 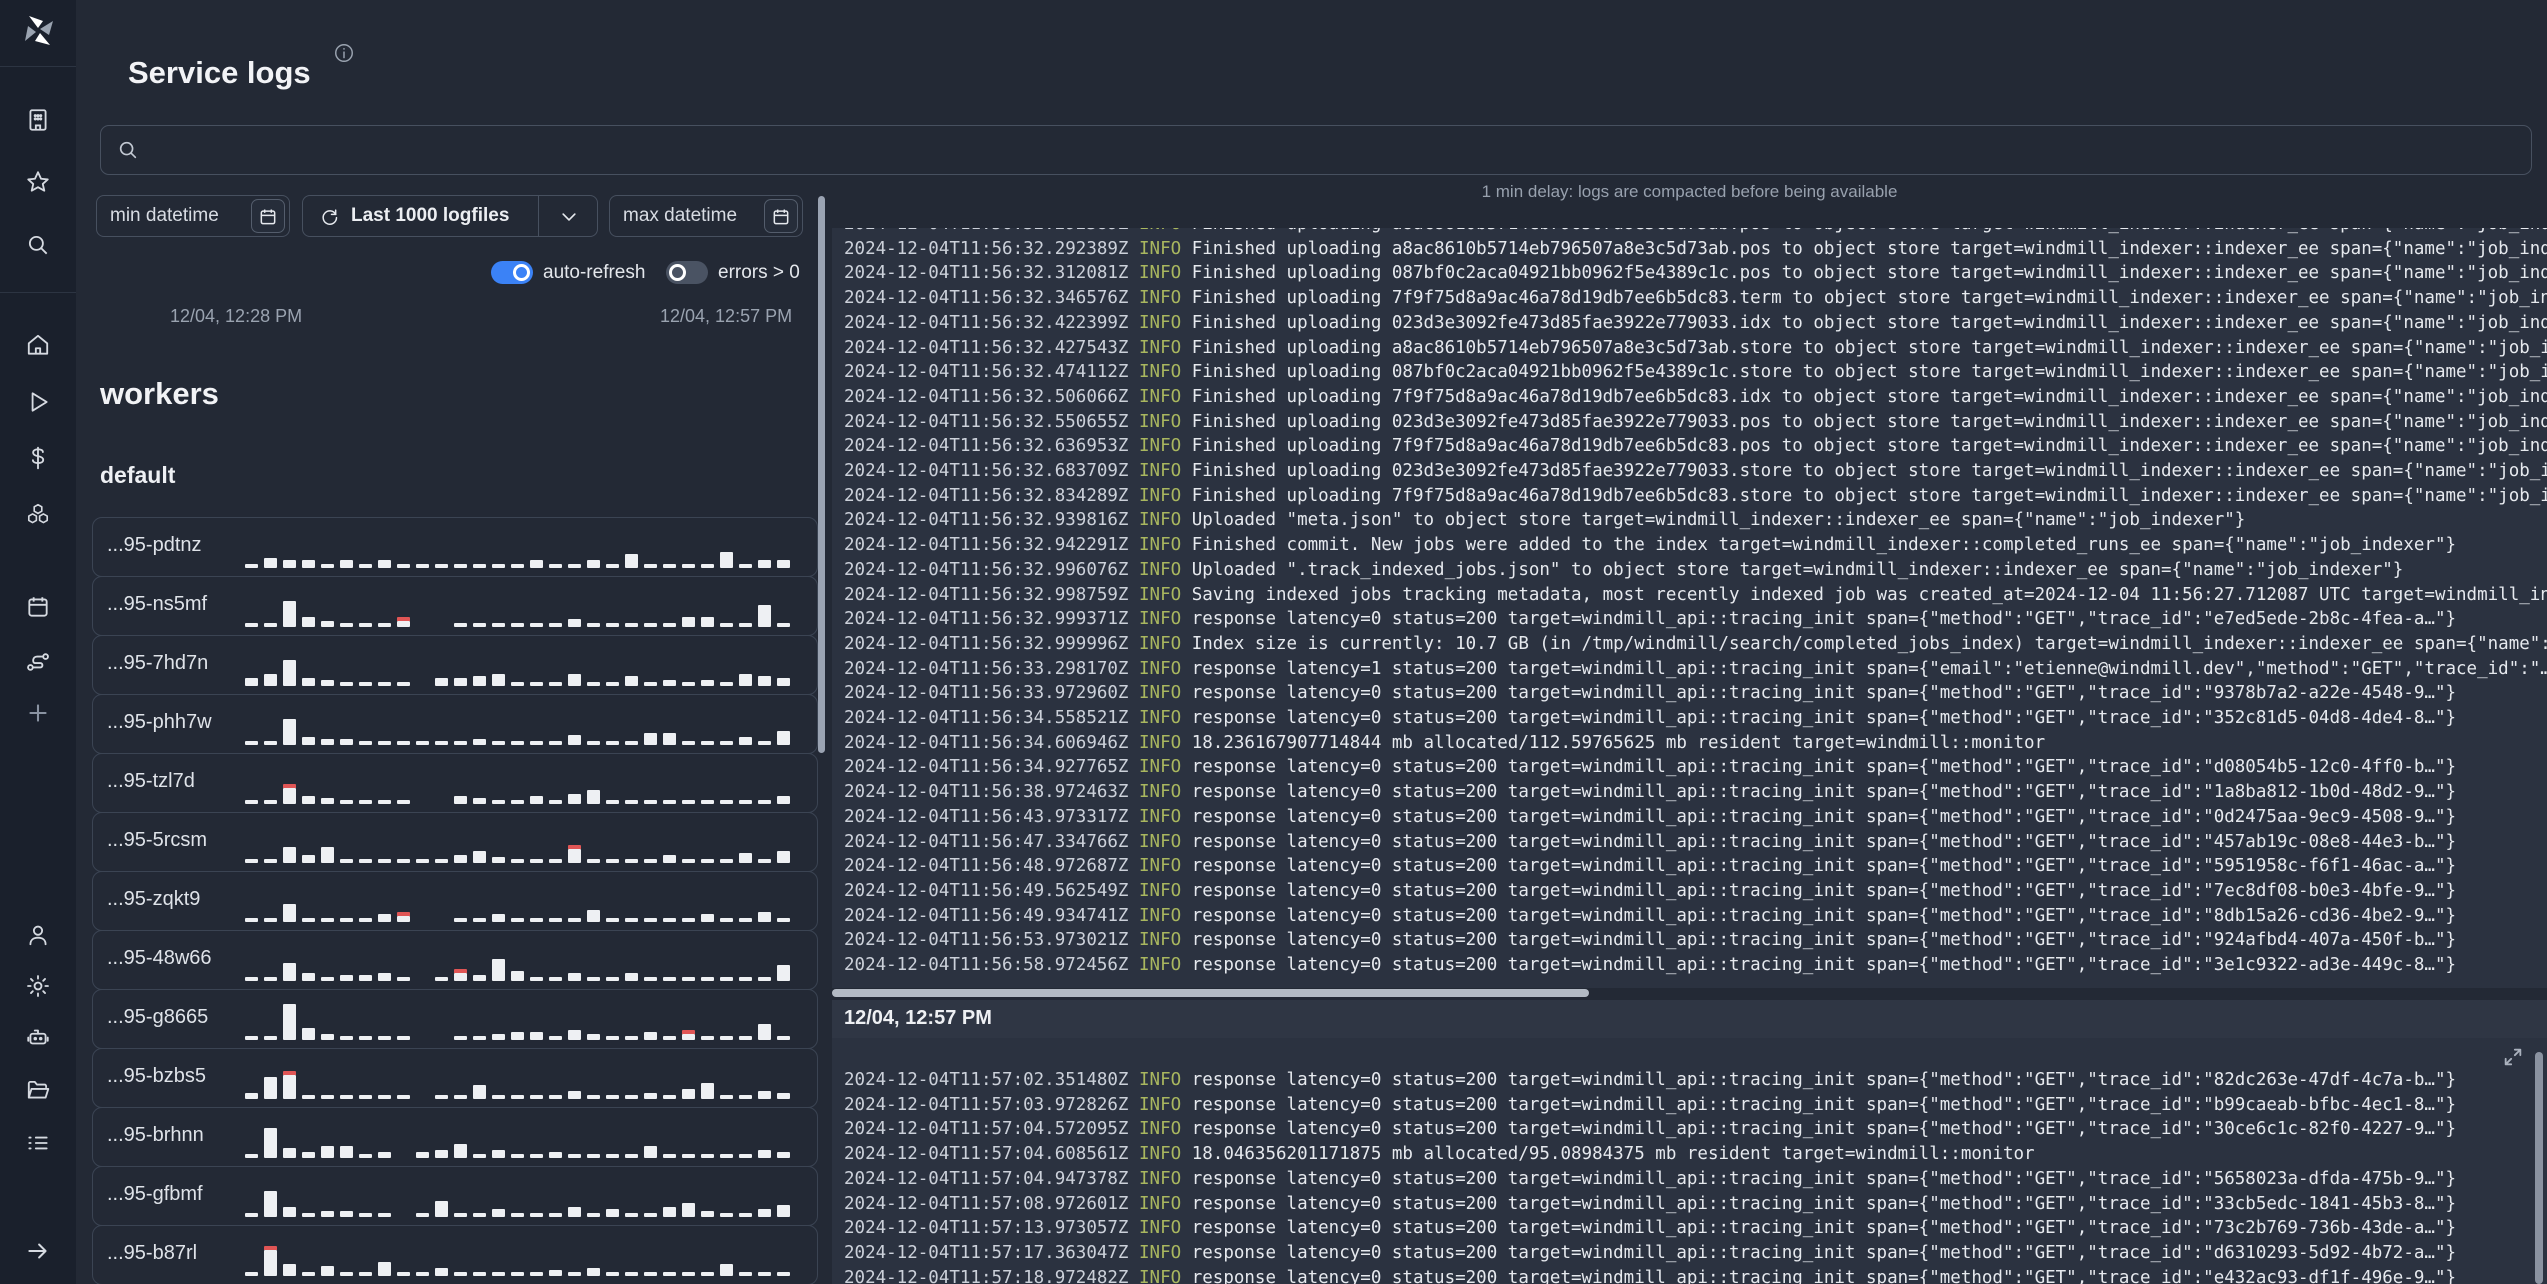 What do you see at coordinates (455, 901) in the screenshot?
I see `worker-row: ...95-zqkt9` at bounding box center [455, 901].